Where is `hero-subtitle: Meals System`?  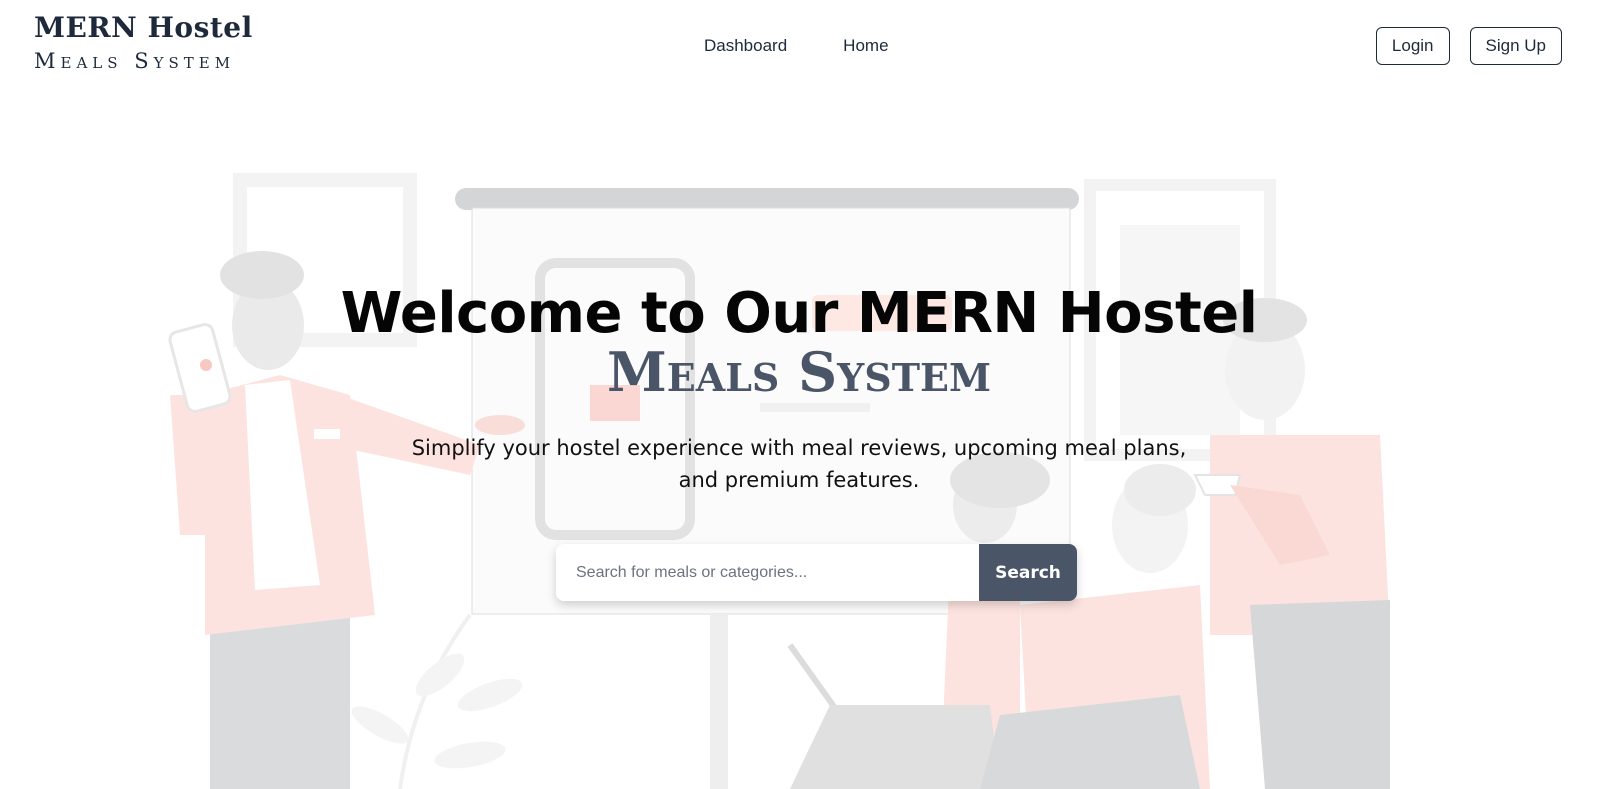
hero-subtitle: Meals System is located at coordinates (799, 372).